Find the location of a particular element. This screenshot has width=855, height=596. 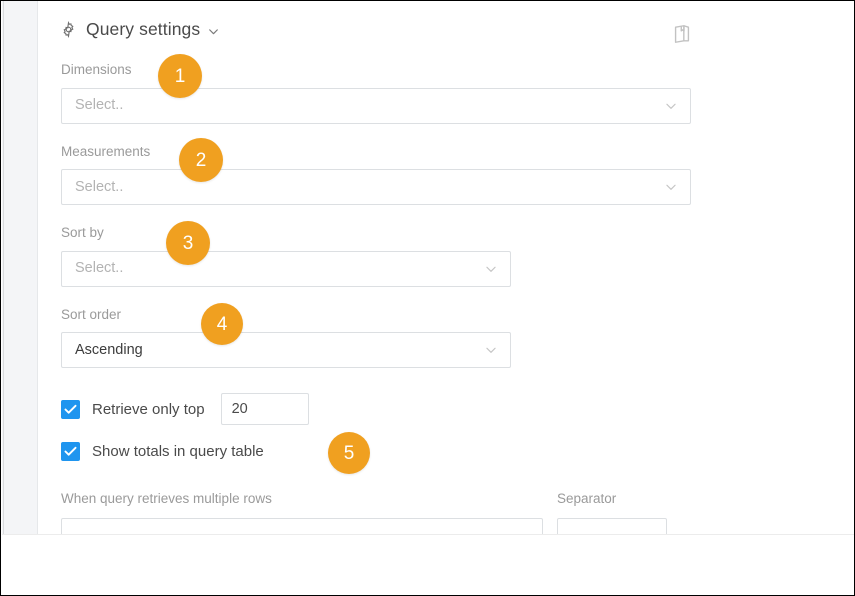

retrieve-only-top-row: Retrieve only top 20 is located at coordinates (431, 409).